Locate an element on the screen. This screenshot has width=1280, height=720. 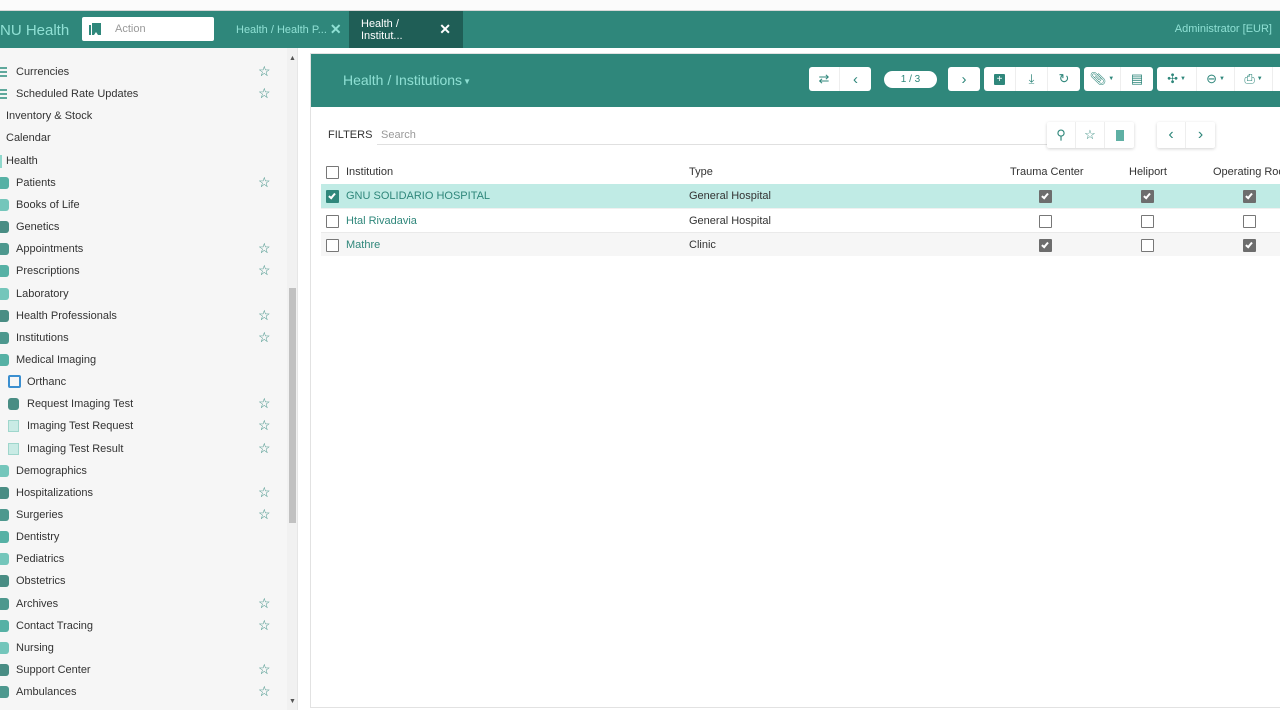
institution-type: Clinic is located at coordinates (702, 245).